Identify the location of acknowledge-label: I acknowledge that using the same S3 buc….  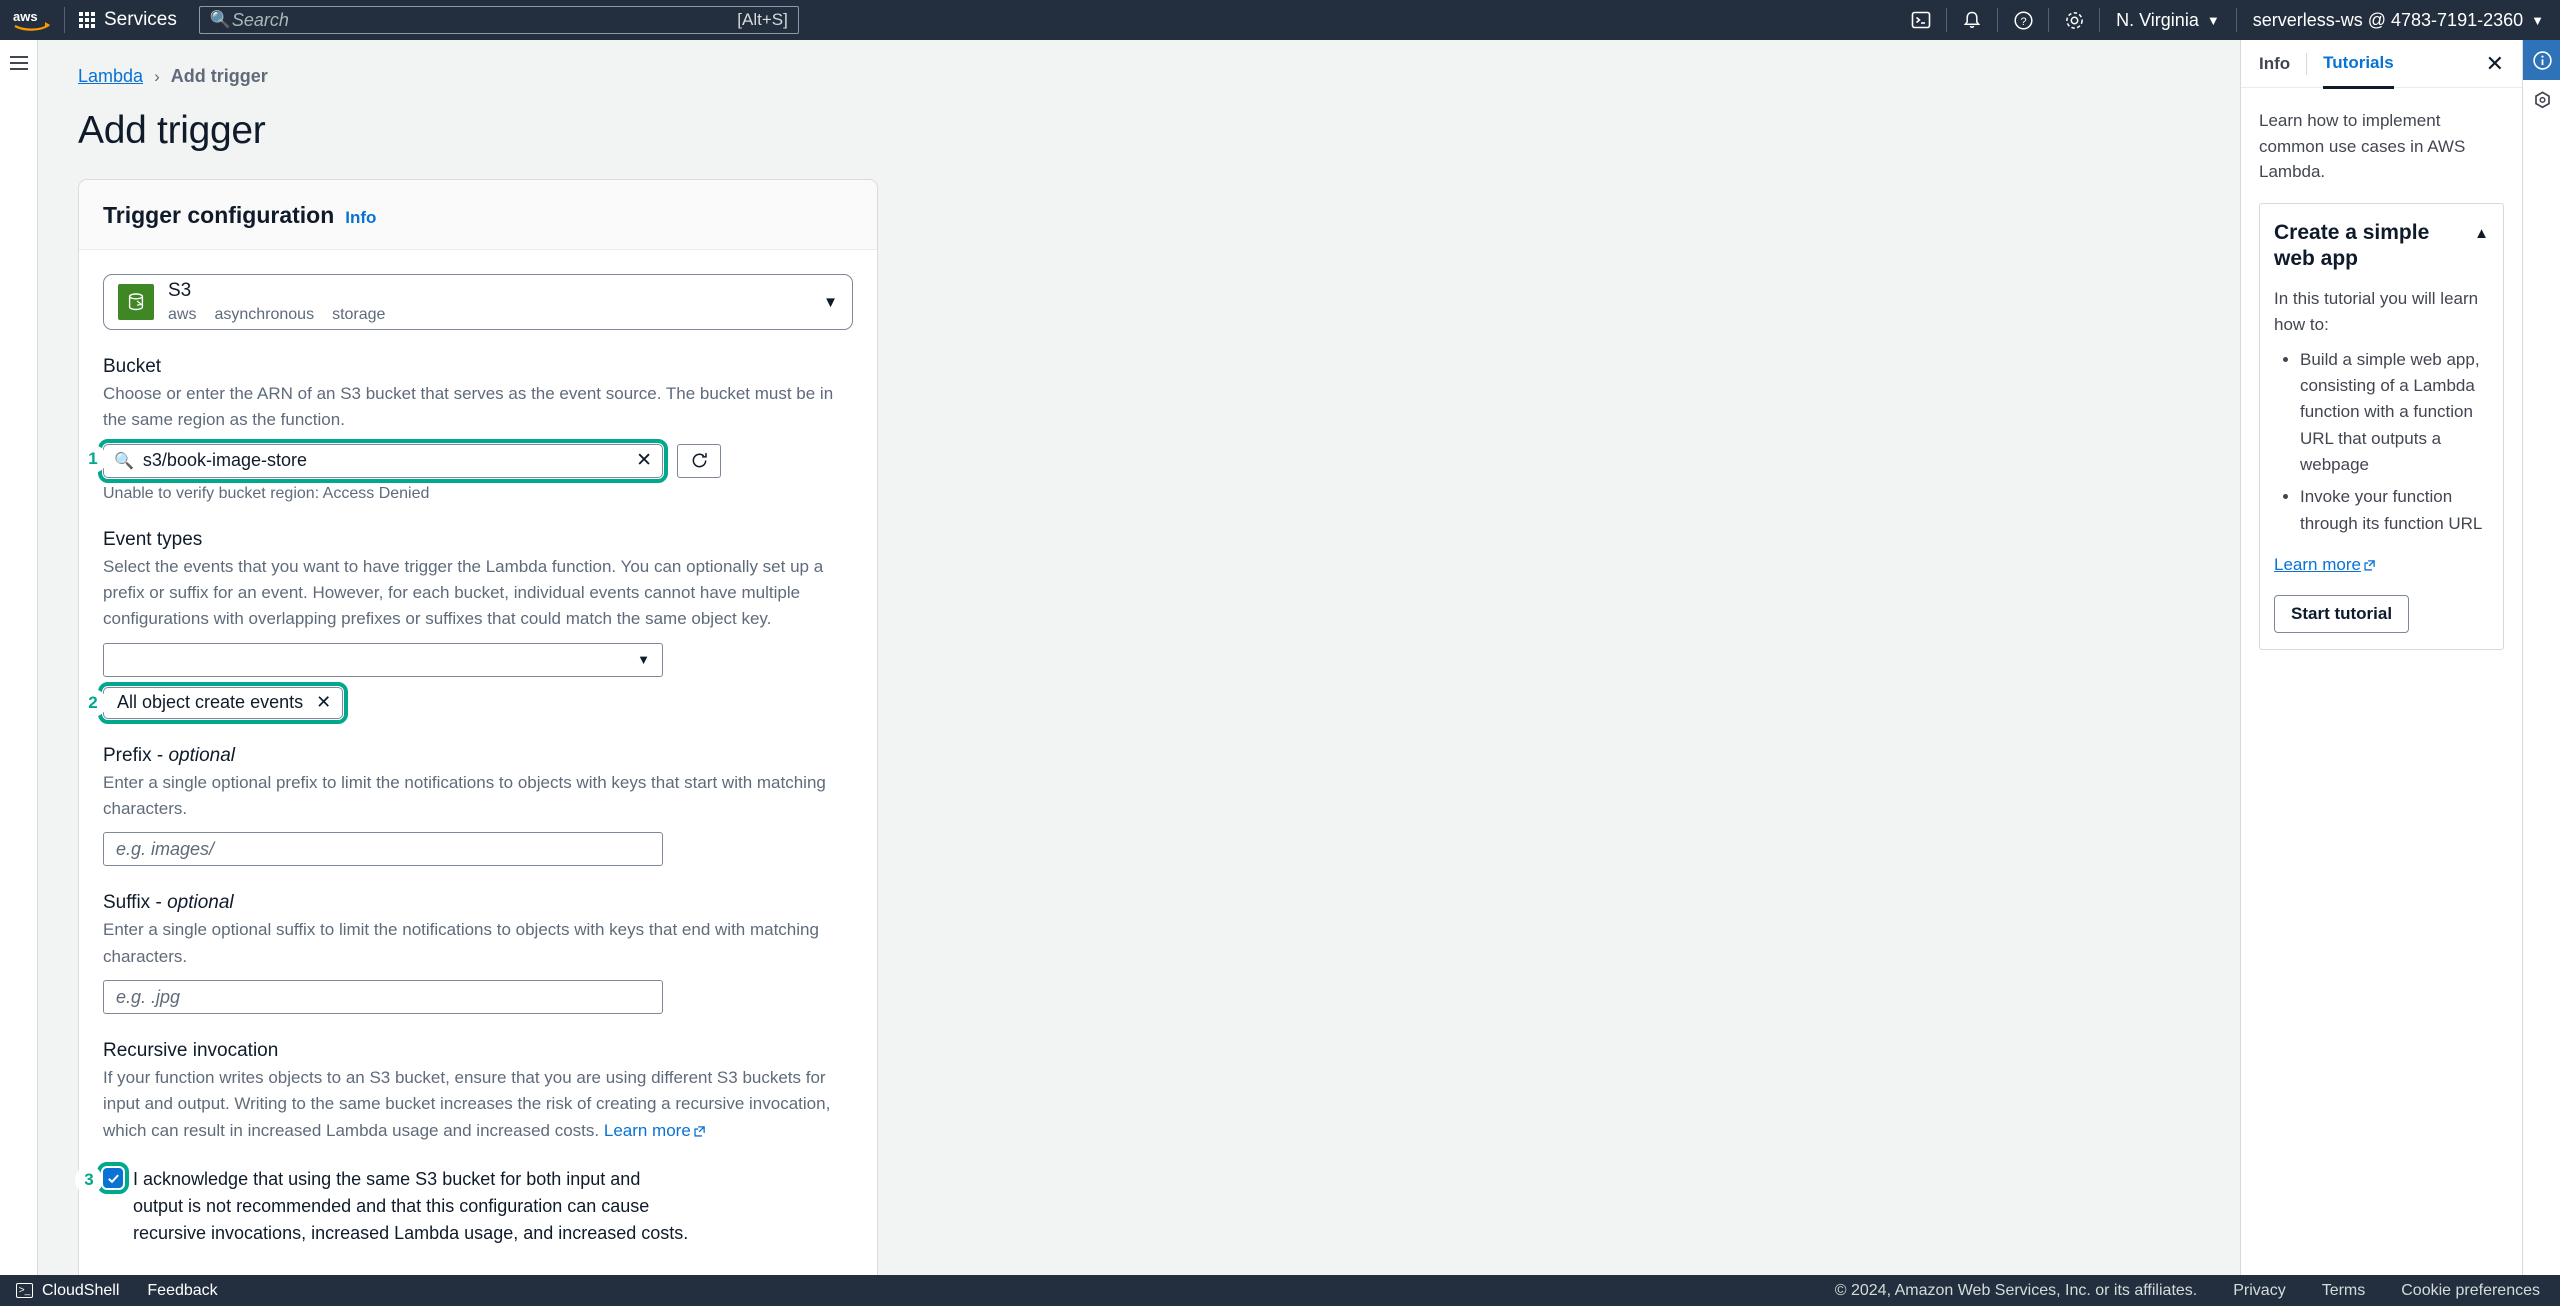
(411, 1206).